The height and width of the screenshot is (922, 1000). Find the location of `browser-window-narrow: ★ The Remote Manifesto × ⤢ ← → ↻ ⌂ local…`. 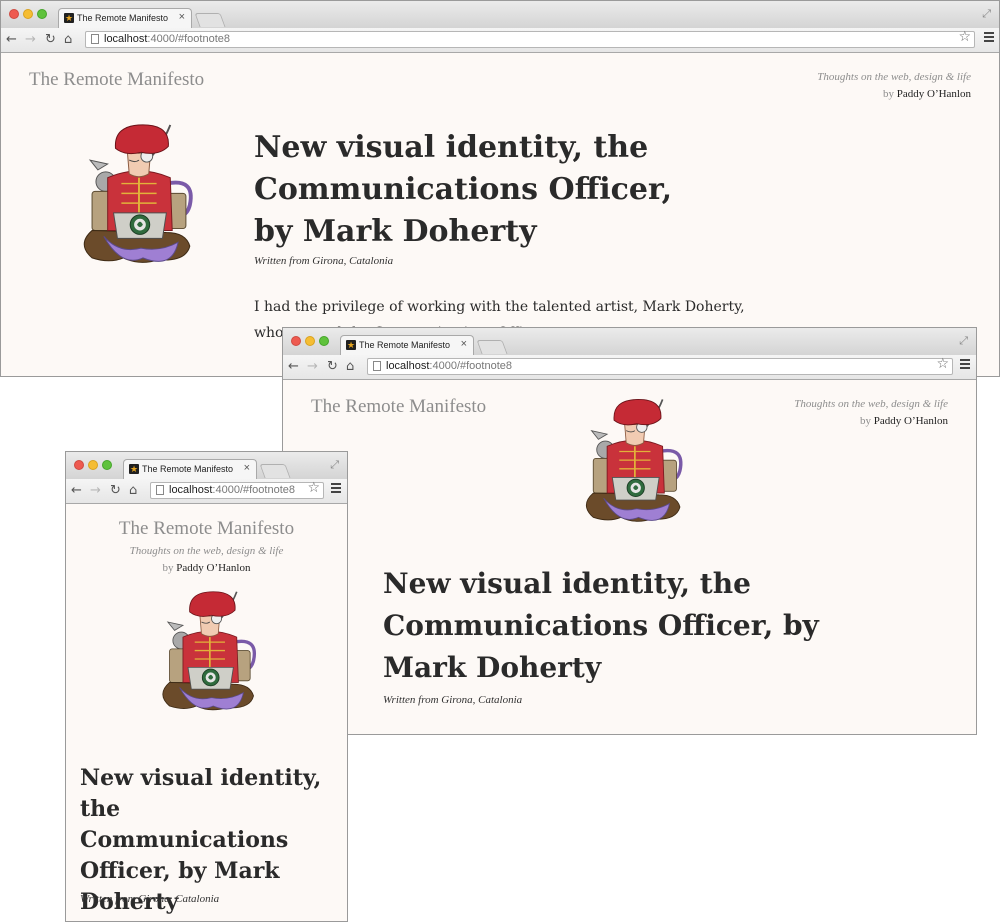

browser-window-narrow: ★ The Remote Manifesto × ⤢ ← → ↻ ⌂ local… is located at coordinates (206, 686).